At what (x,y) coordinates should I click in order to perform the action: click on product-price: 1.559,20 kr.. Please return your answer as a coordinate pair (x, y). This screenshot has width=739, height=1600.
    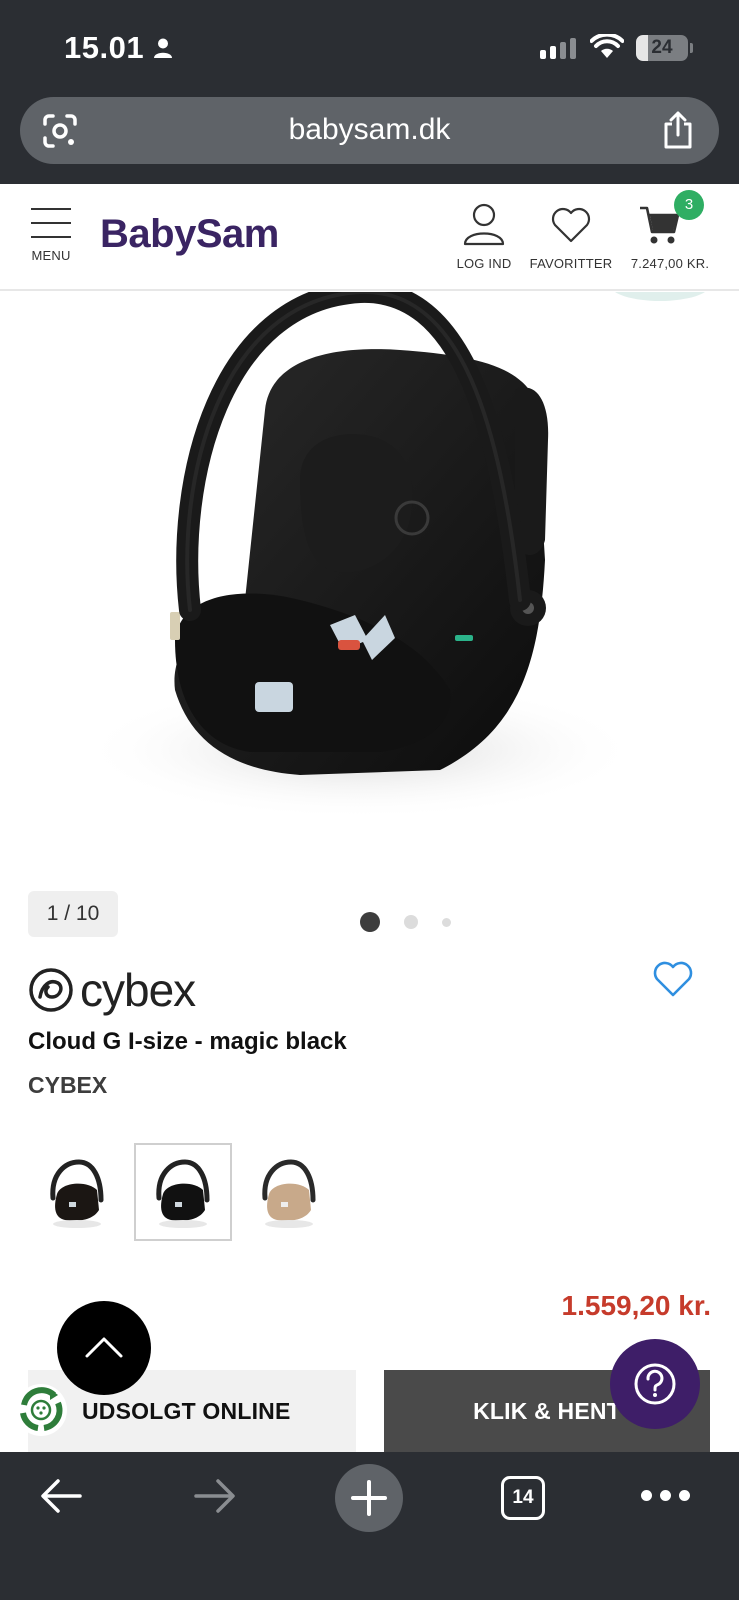
    Looking at the image, I should click on (636, 1305).